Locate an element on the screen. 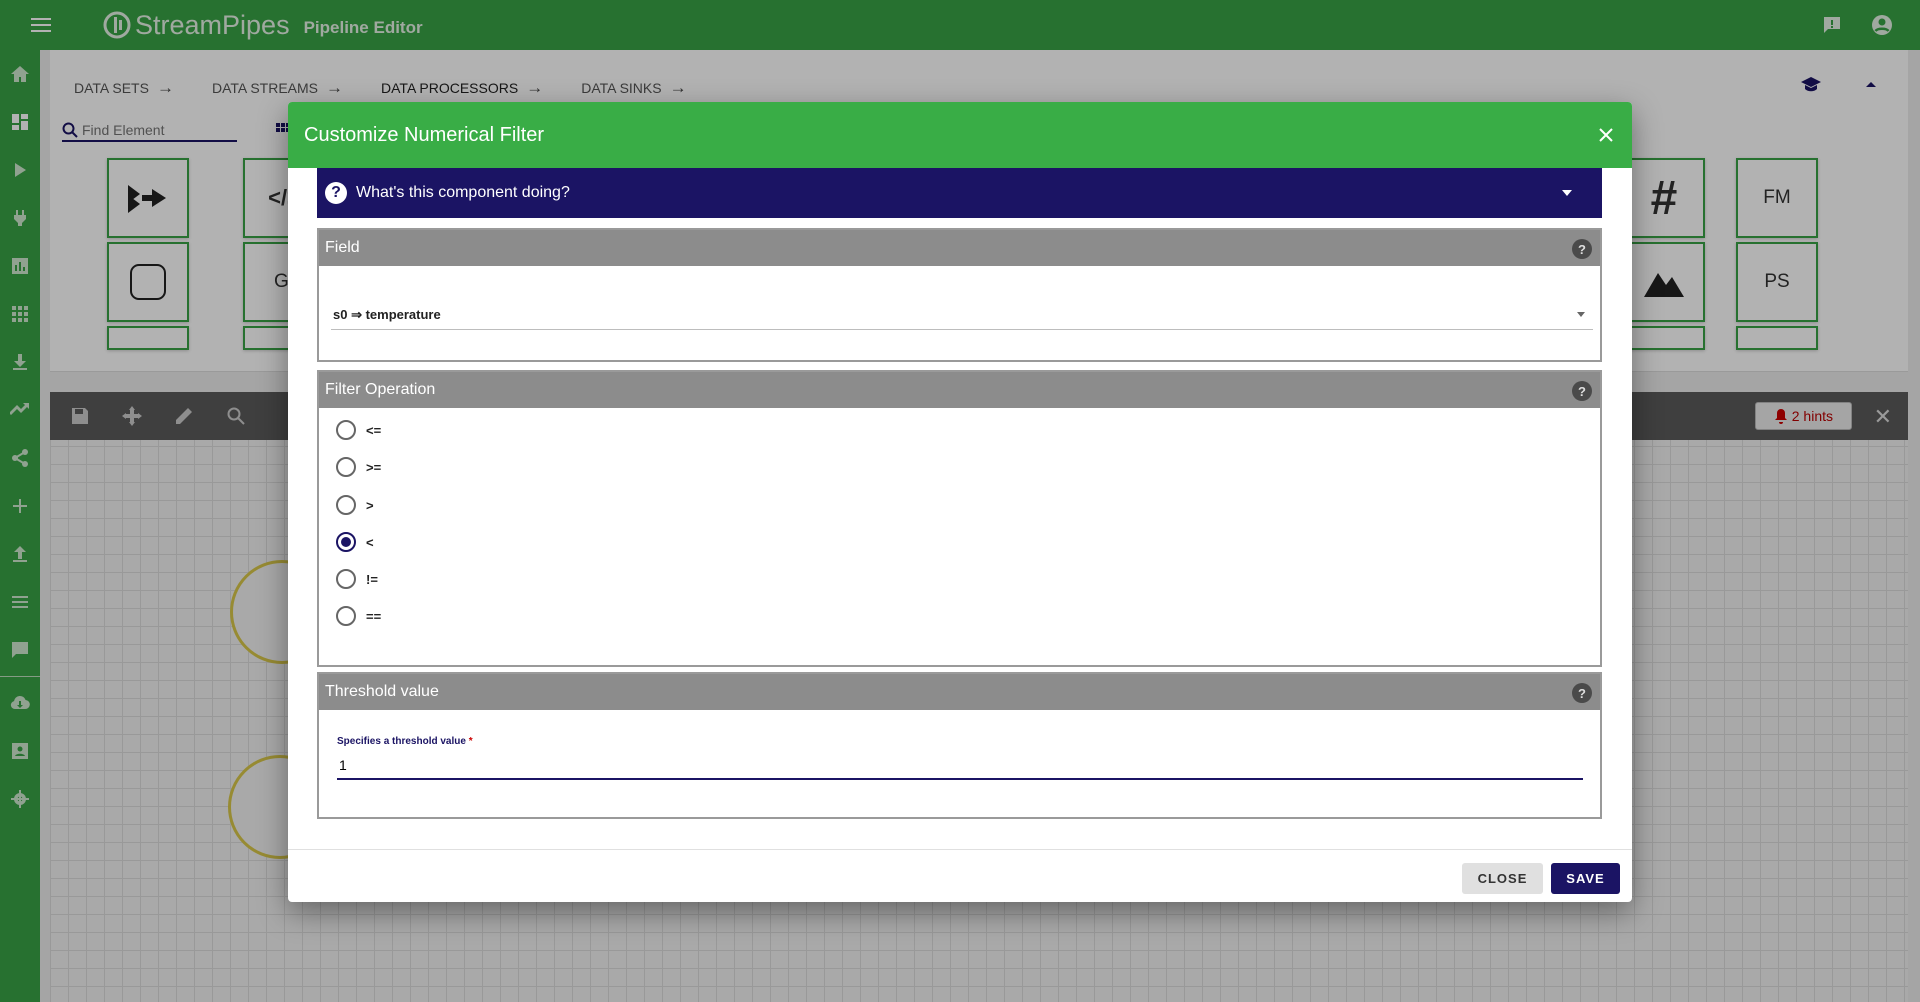 This screenshot has width=1920, height=1002. radio-label: < is located at coordinates (370, 542).